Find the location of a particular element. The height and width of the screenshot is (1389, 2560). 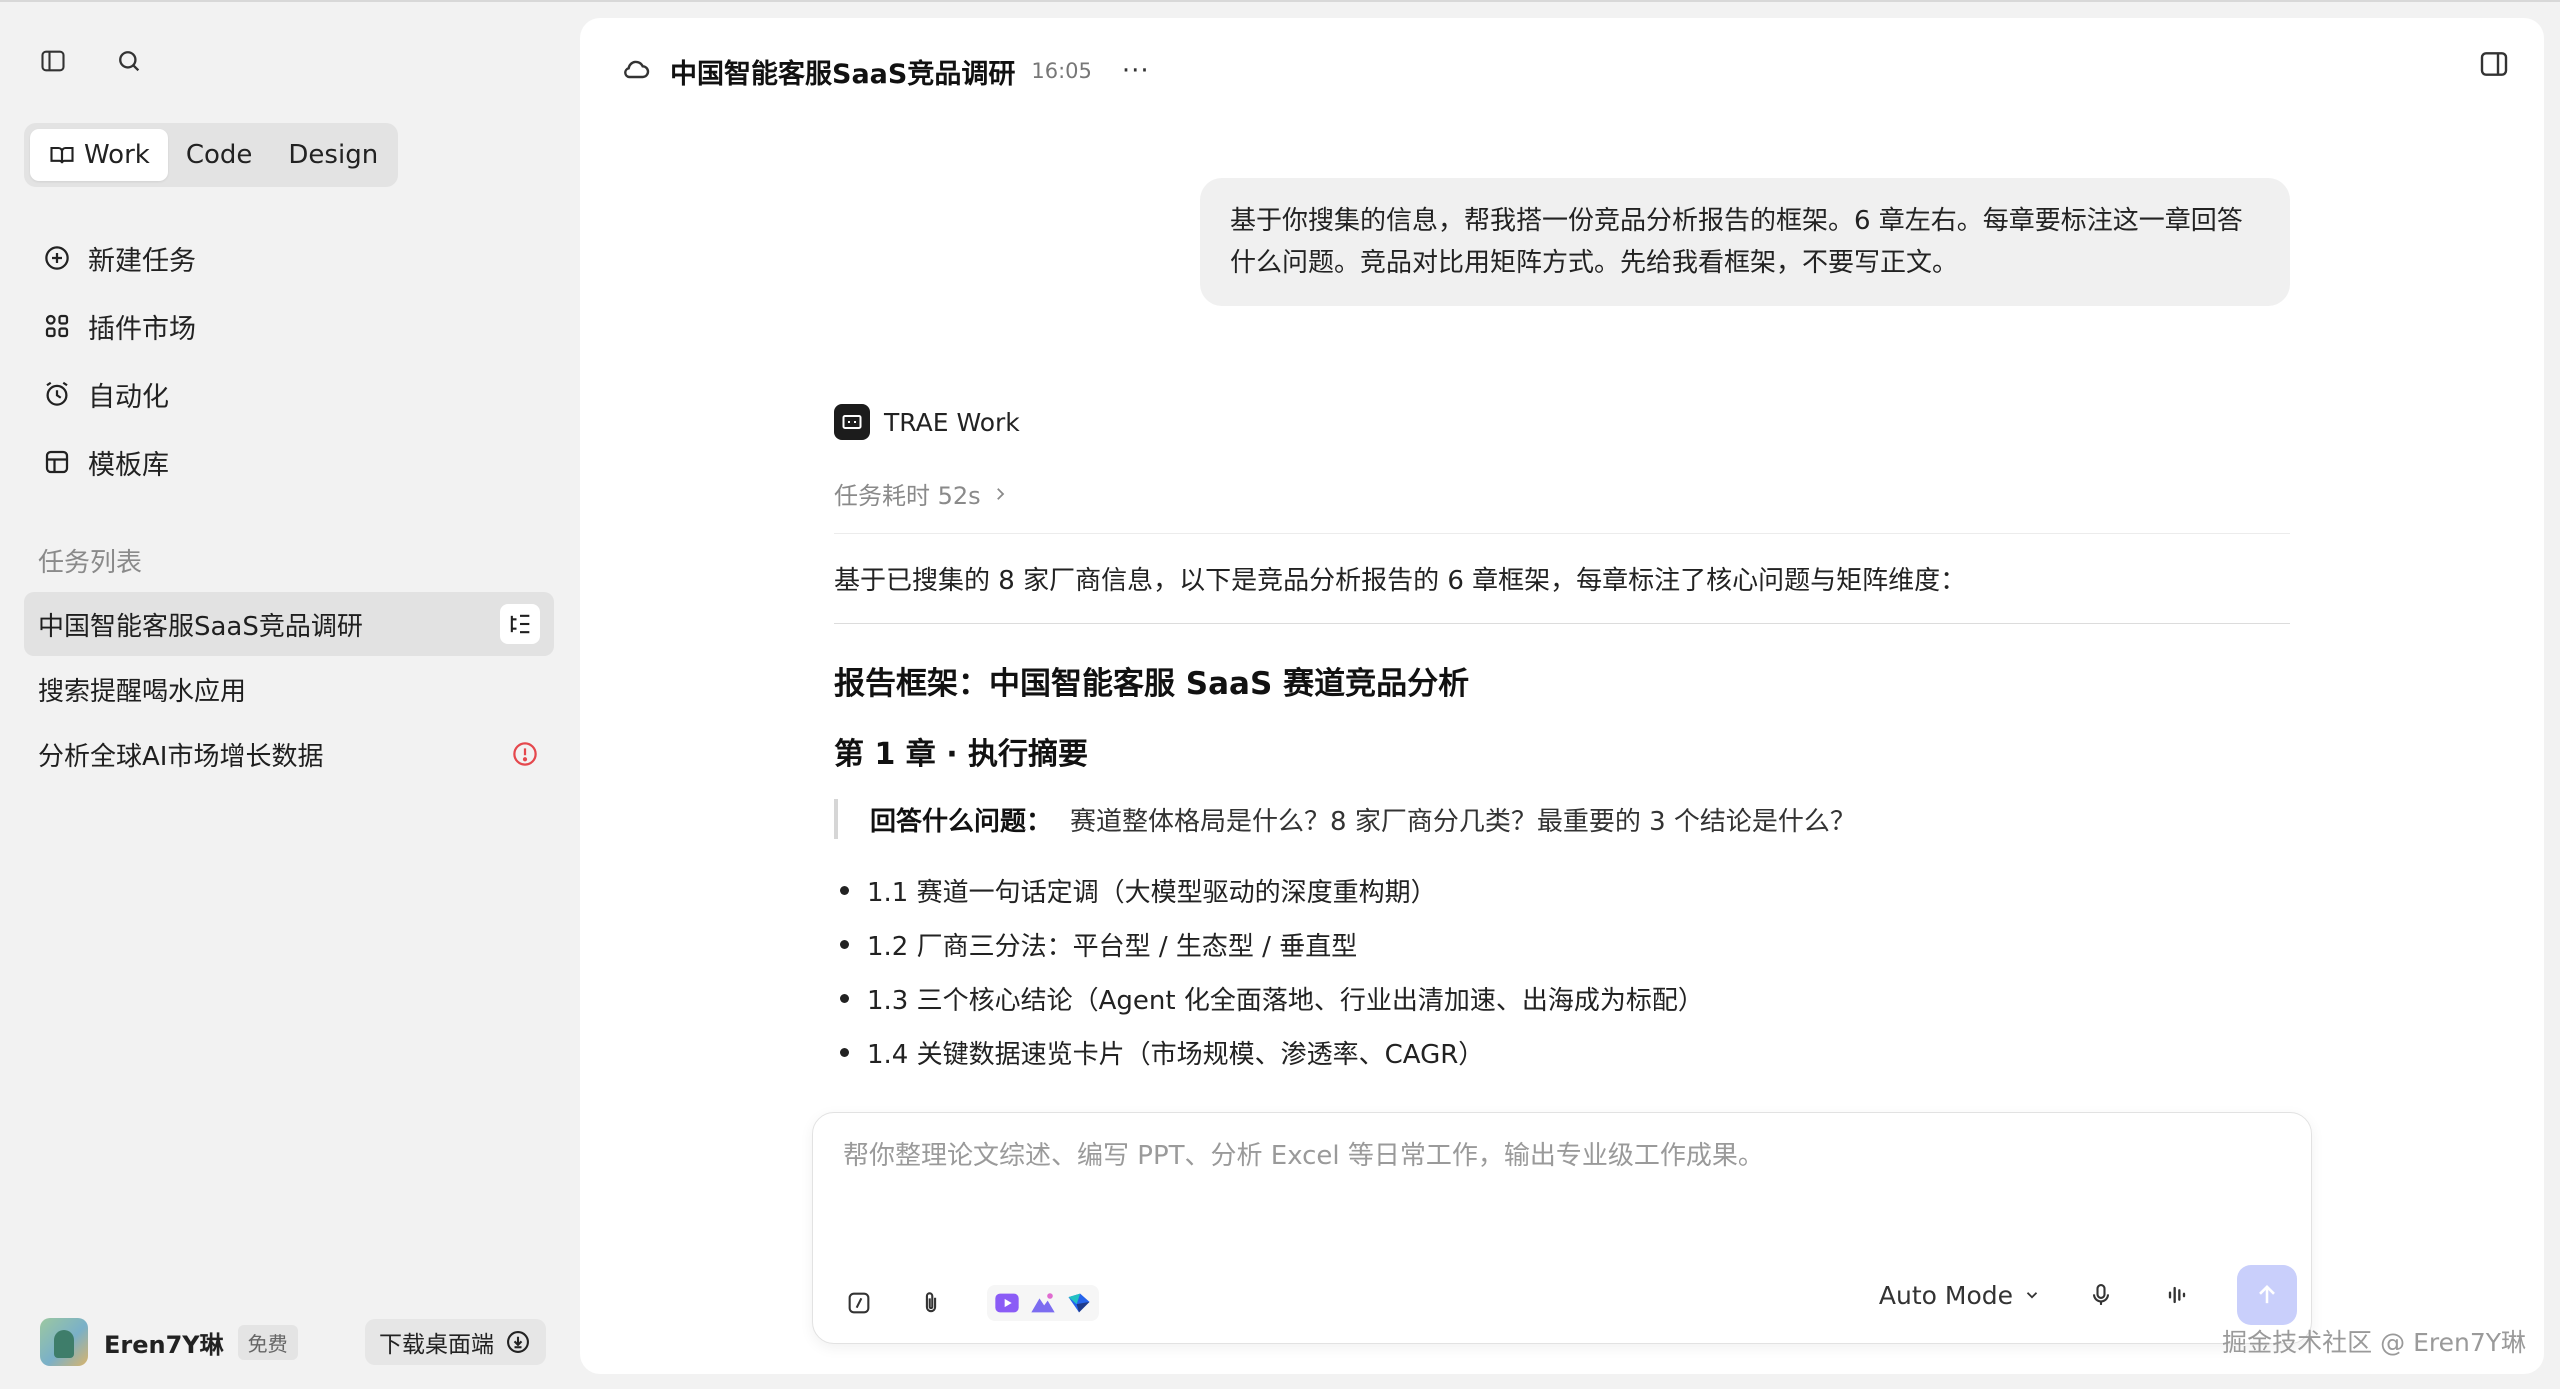

arrow-up-icon is located at coordinates (2267, 1294).